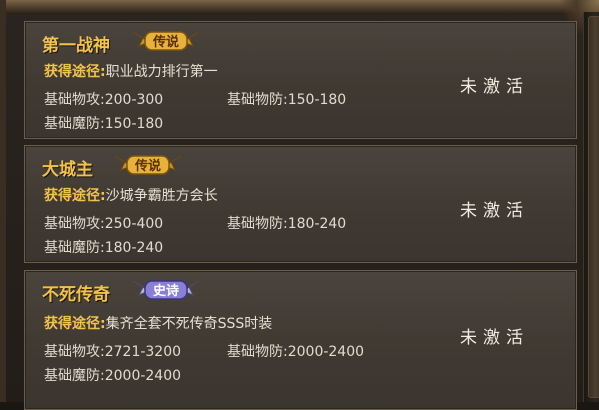  Describe the element at coordinates (326, 352) in the screenshot. I see `defense-value: 2000-2400` at that location.